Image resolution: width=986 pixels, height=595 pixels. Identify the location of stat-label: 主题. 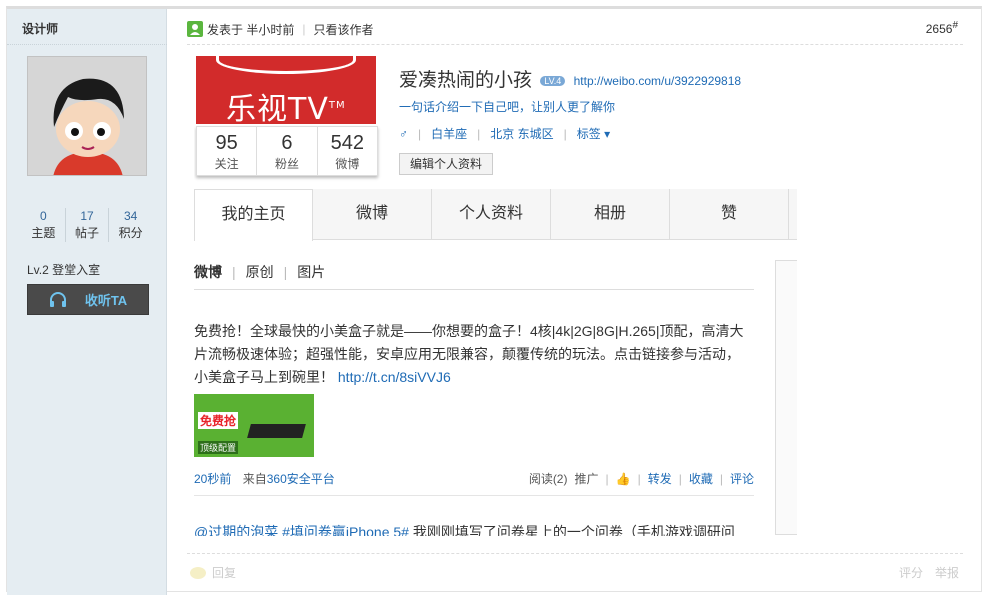
(43, 233).